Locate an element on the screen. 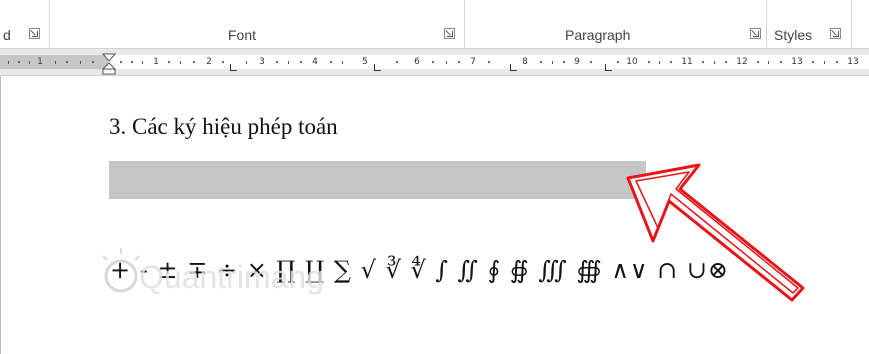  ribbon-group-clipboard-label: d is located at coordinates (7, 35).